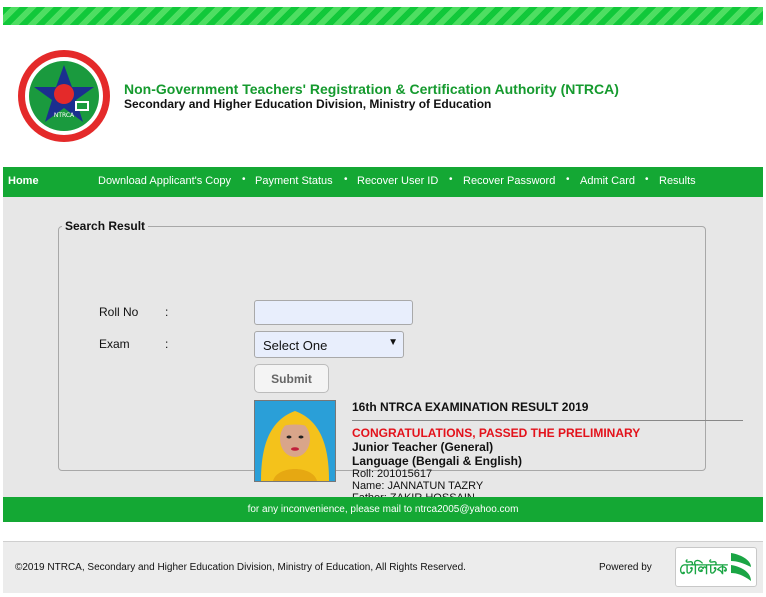  What do you see at coordinates (167, 344) in the screenshot?
I see `exam-colon: :` at bounding box center [167, 344].